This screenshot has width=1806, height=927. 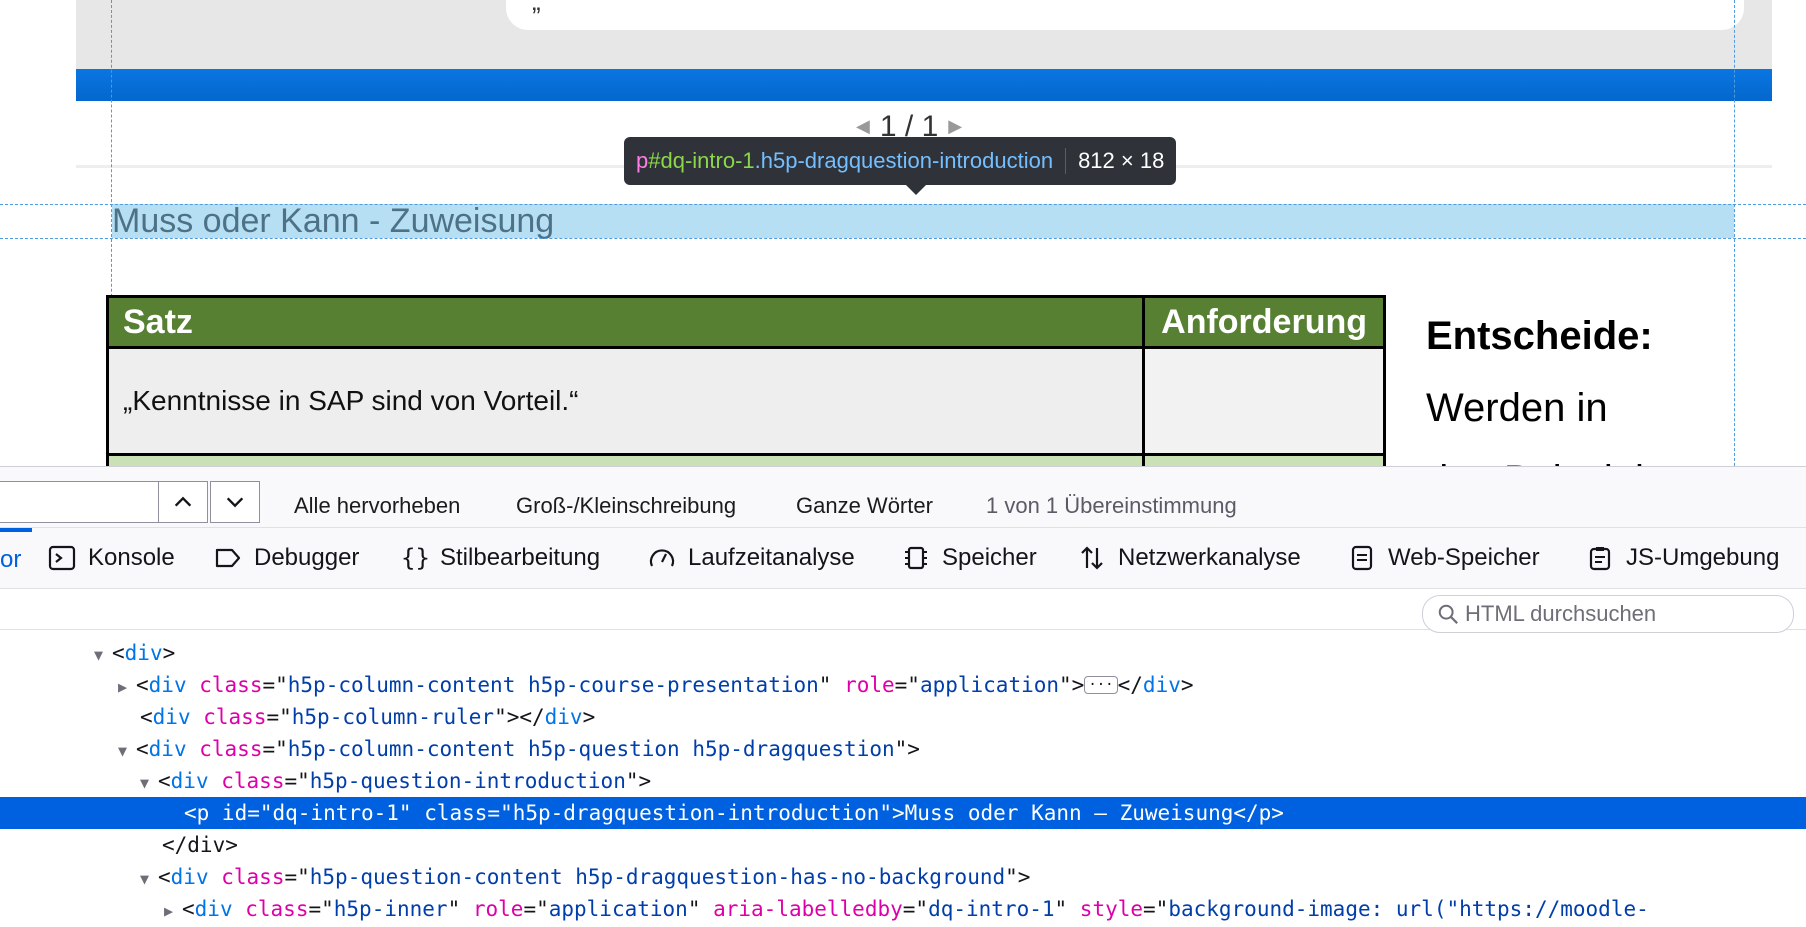 What do you see at coordinates (989, 557) in the screenshot?
I see `tab-label: Speicher` at bounding box center [989, 557].